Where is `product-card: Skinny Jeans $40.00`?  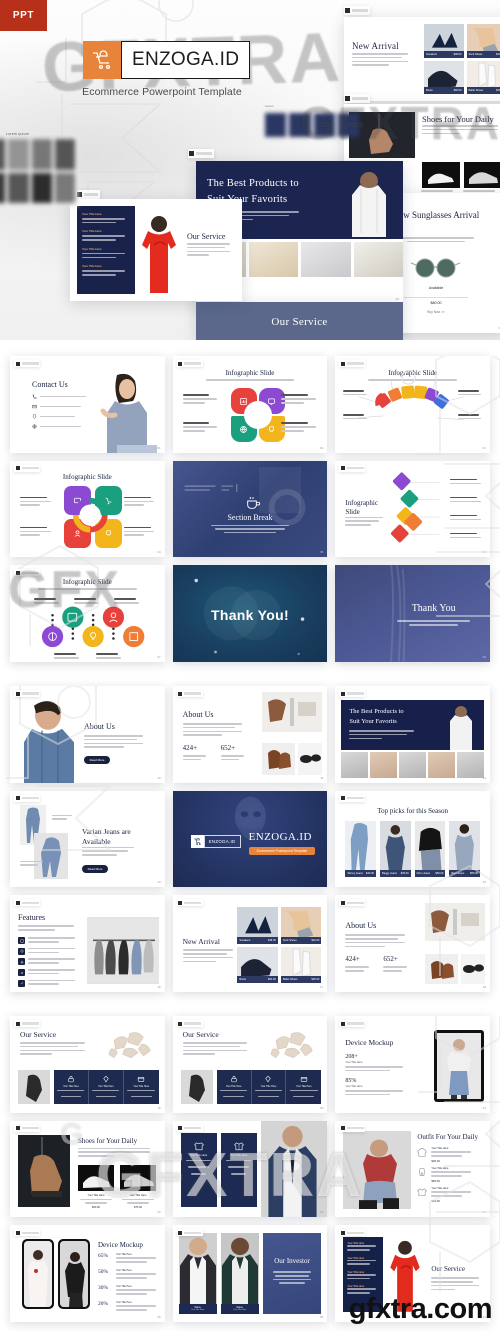 product-card: Skinny Jeans $40.00 is located at coordinates (360, 848).